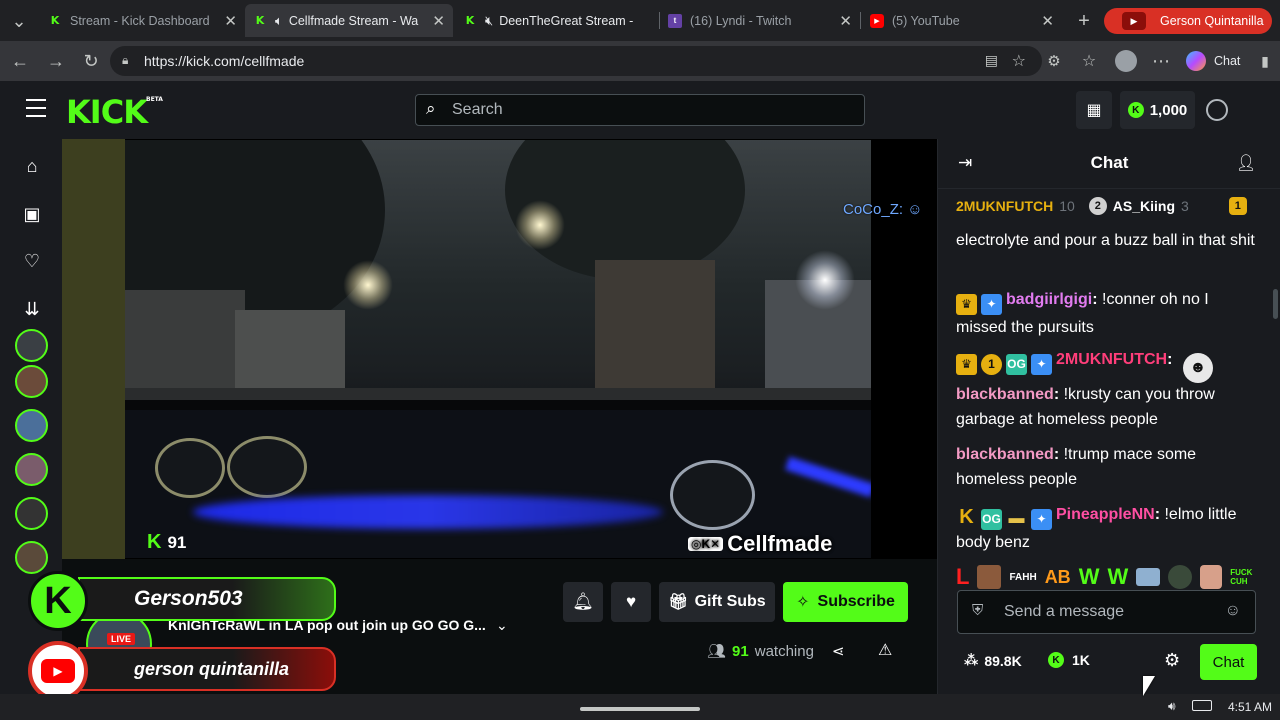 The width and height of the screenshot is (1280, 720). Describe the element at coordinates (1172, 660) in the screenshot. I see `chat-settings-gear-icon: ⚙` at that location.